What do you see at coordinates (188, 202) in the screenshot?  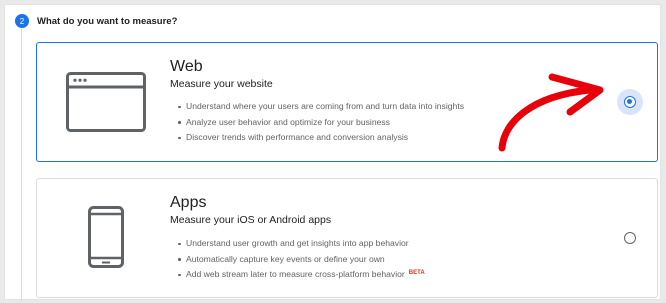 I see `apps-option-title: Apps` at bounding box center [188, 202].